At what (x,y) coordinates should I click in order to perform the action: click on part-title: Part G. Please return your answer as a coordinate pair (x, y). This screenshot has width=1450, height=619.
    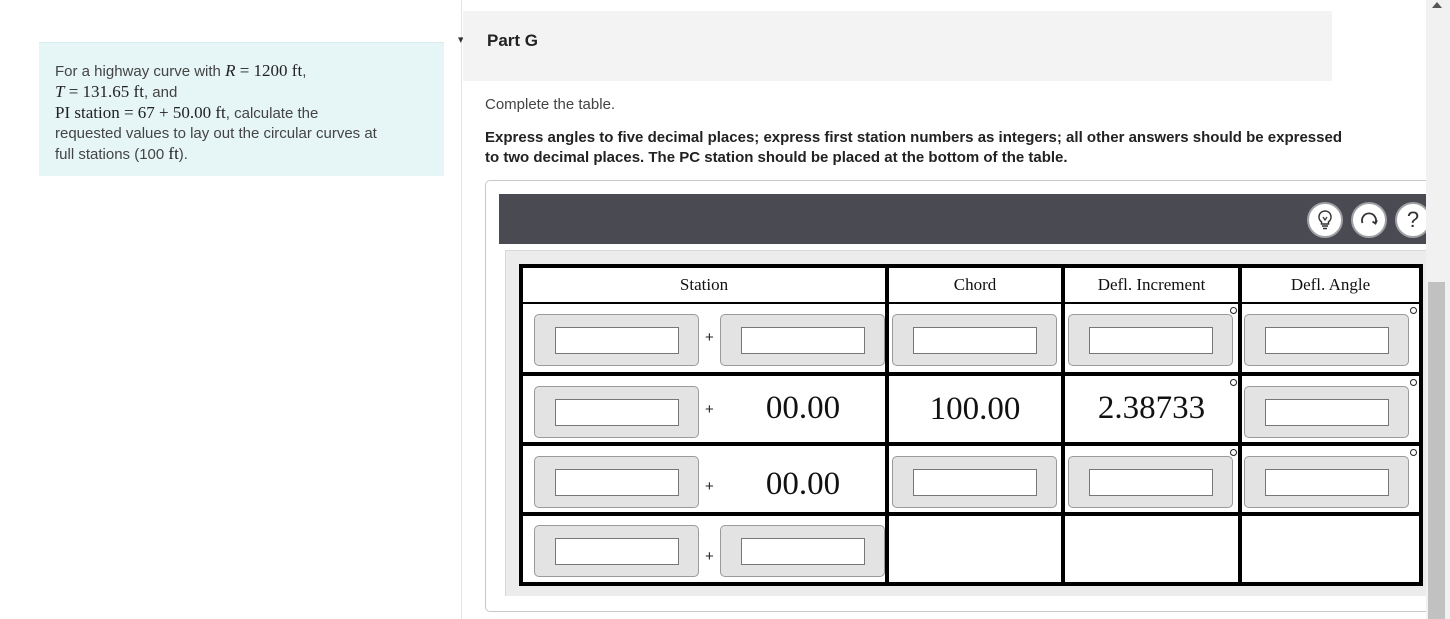
    Looking at the image, I should click on (513, 40).